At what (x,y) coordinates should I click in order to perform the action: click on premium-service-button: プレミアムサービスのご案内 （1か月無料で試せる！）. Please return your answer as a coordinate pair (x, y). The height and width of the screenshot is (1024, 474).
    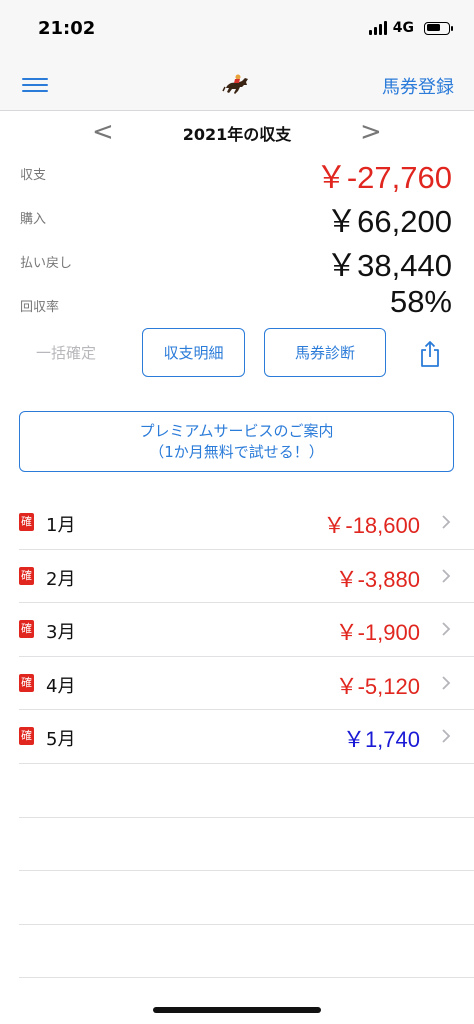
    Looking at the image, I should click on (236, 441).